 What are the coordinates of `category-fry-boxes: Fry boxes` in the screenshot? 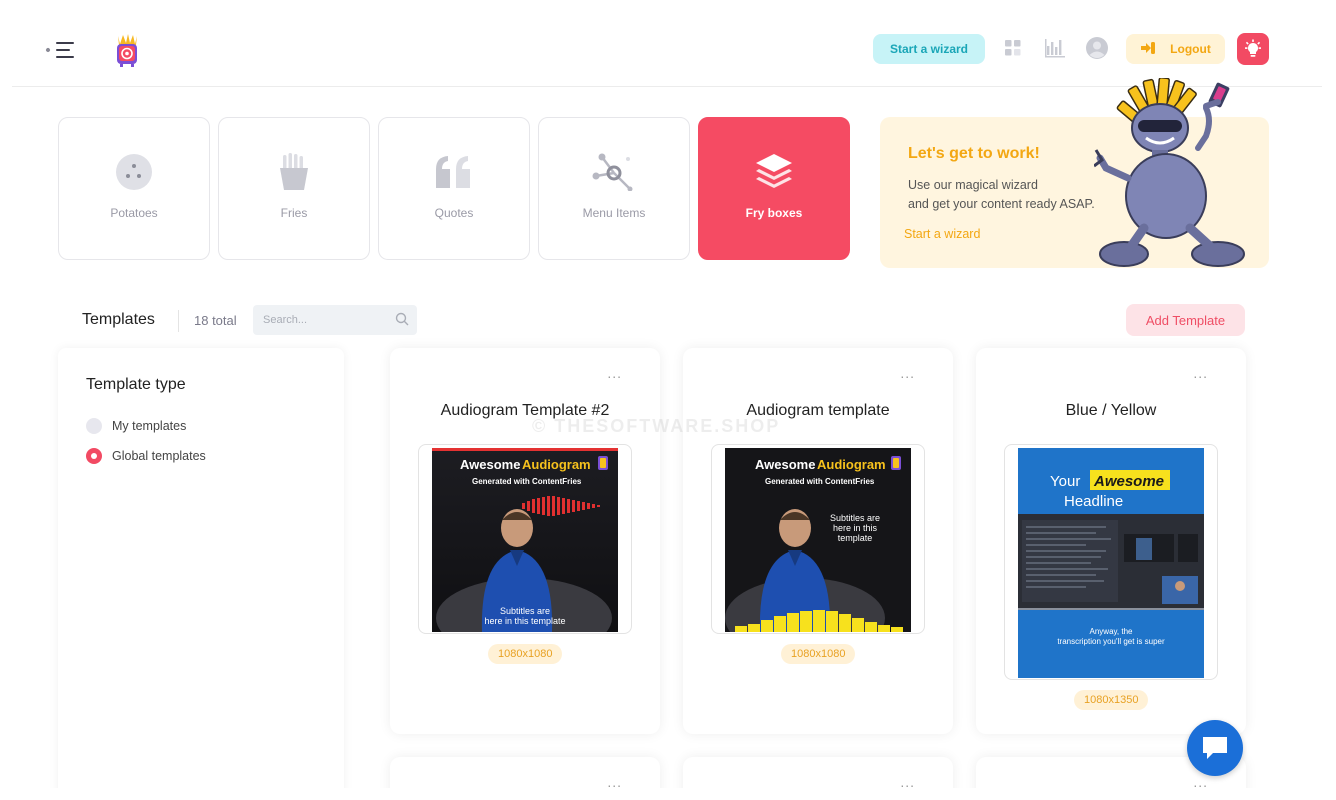 It's located at (774, 188).